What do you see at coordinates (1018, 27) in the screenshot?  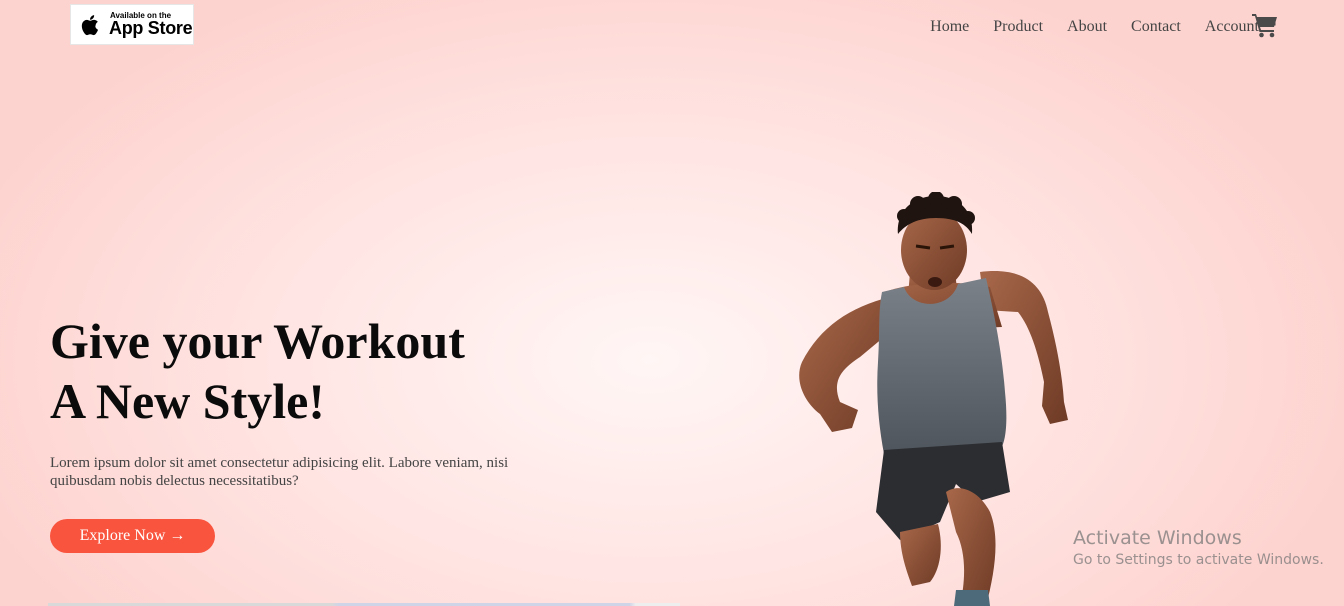 I see `nav-product: Product` at bounding box center [1018, 27].